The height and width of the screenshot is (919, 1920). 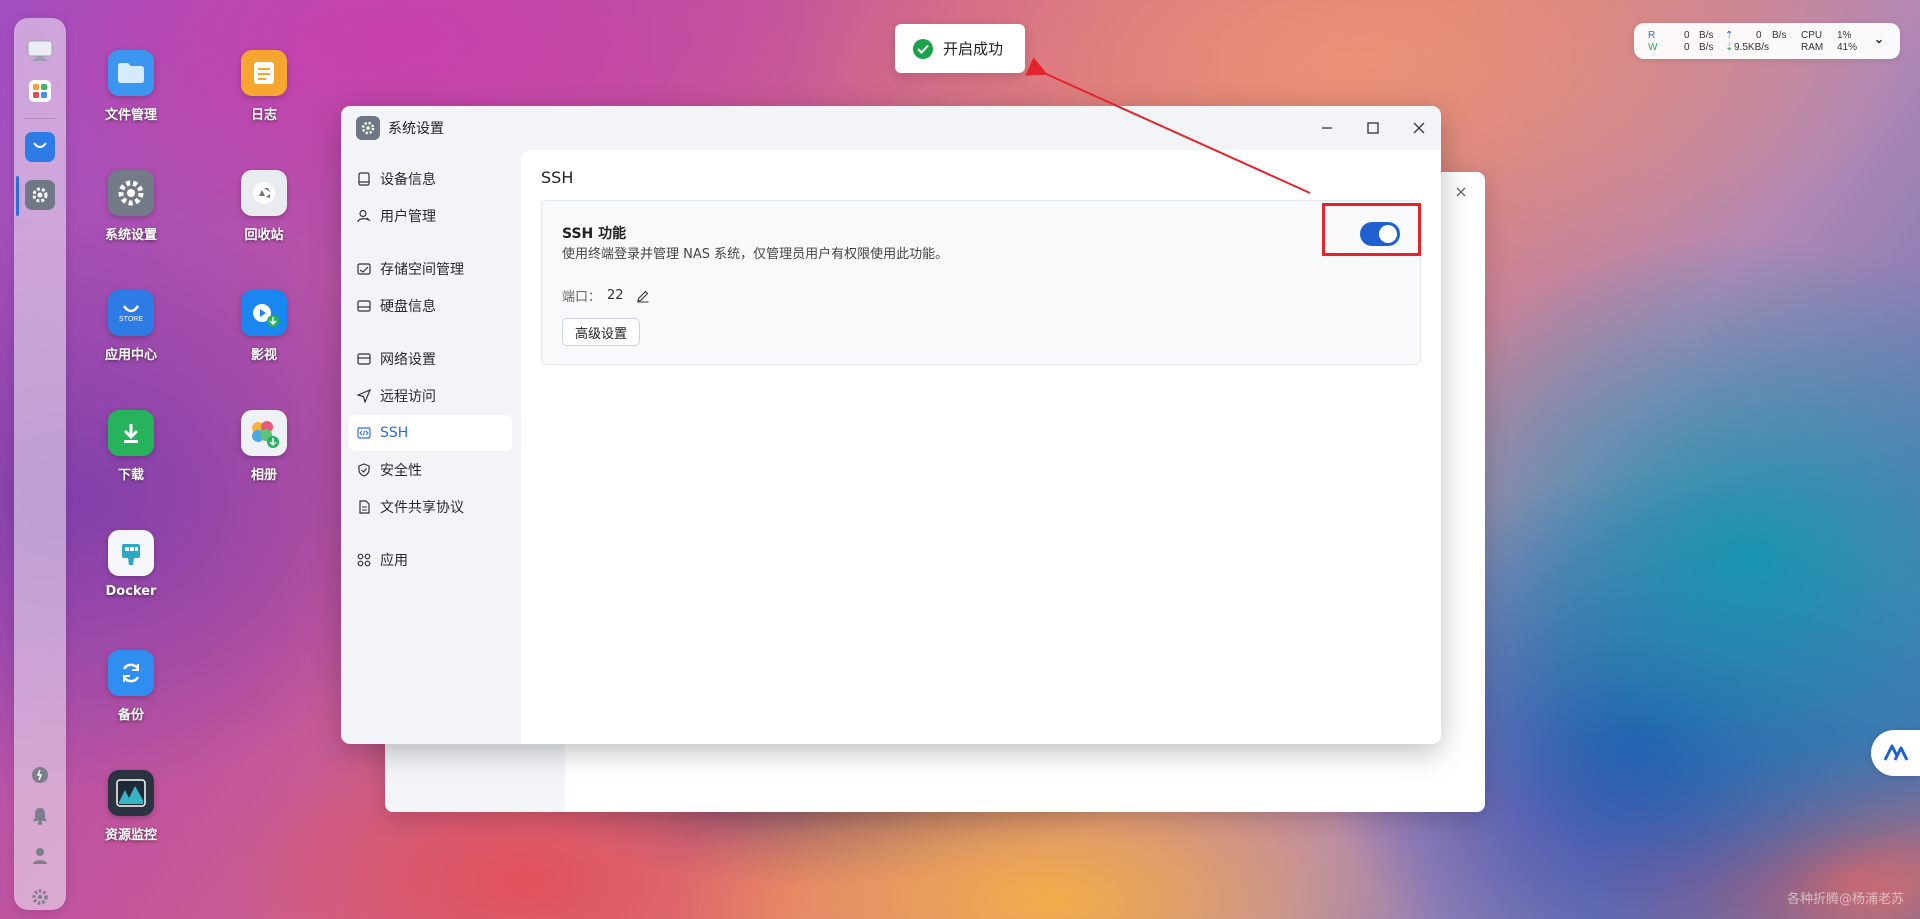 What do you see at coordinates (1168, 125) in the screenshot?
I see `annotation-arrow` at bounding box center [1168, 125].